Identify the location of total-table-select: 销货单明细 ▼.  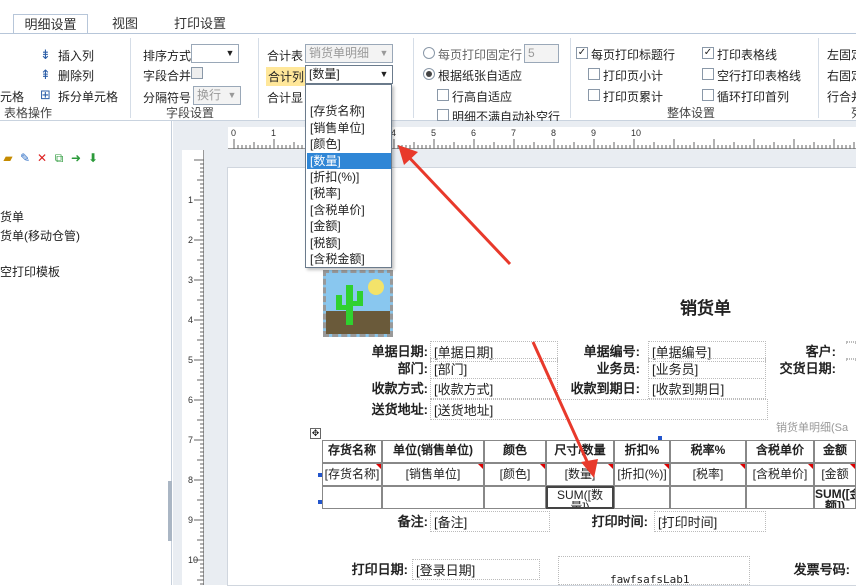
(349, 53).